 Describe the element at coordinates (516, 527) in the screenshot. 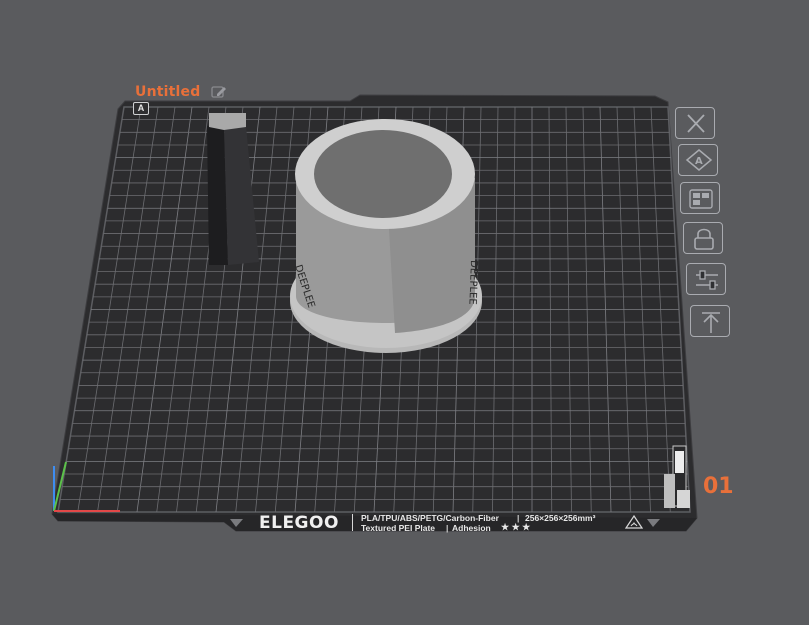

I see `bed-adhesion-rating: ★ ★ ★` at that location.